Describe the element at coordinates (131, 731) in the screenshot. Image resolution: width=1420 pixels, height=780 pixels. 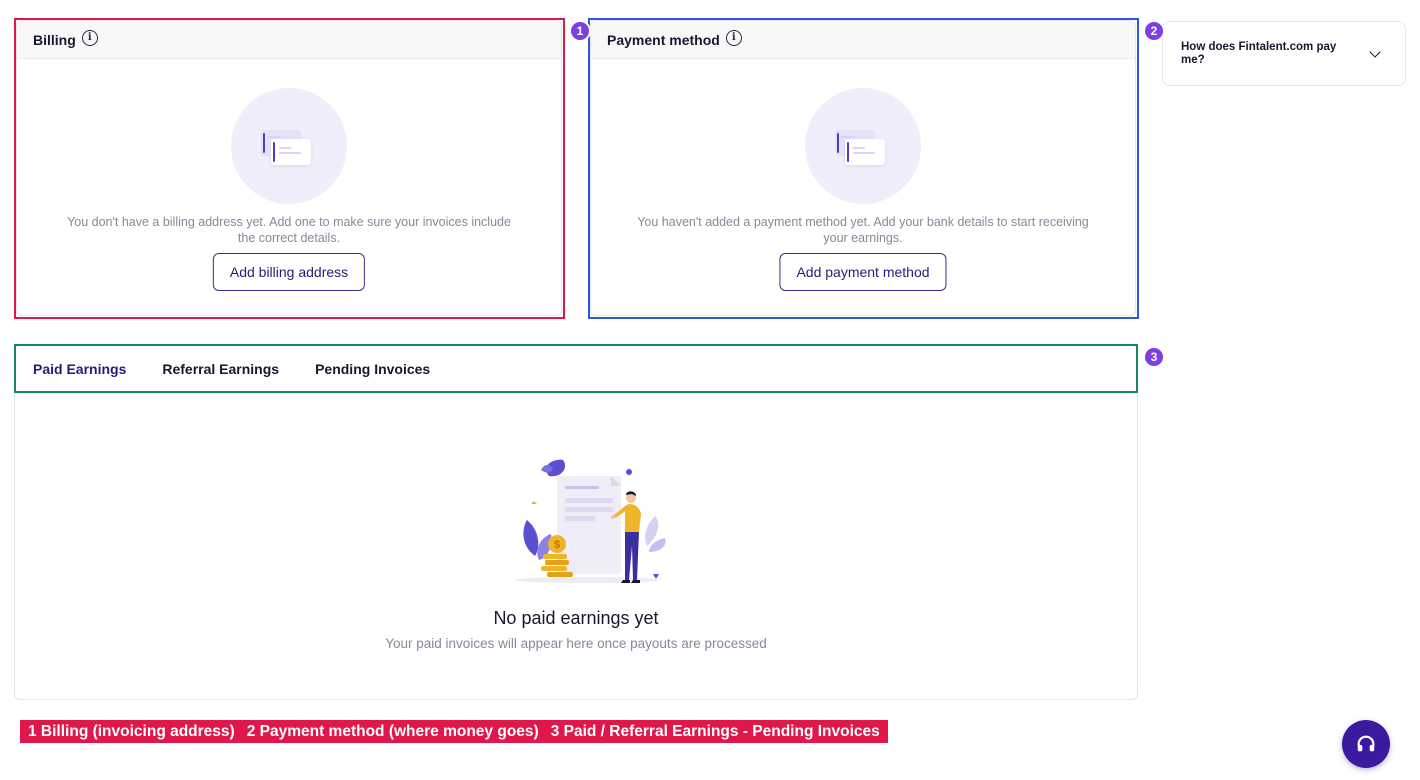
I see `legend-item-billing: 1 Billing (invoicing address)` at that location.